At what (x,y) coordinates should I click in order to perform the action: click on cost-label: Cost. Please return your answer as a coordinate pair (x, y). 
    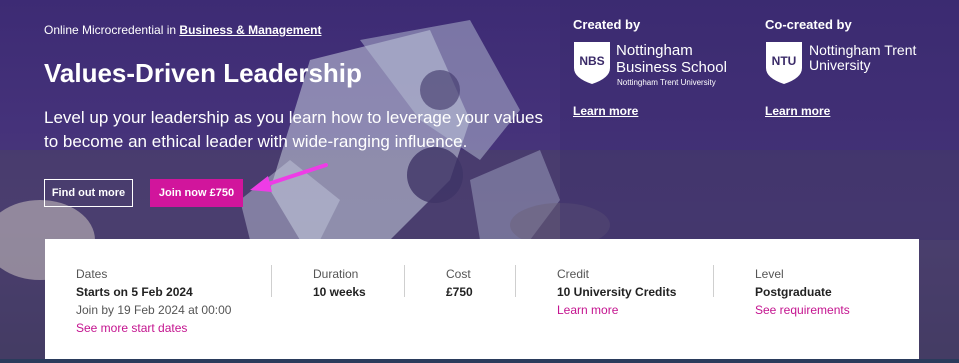
    Looking at the image, I should click on (458, 274).